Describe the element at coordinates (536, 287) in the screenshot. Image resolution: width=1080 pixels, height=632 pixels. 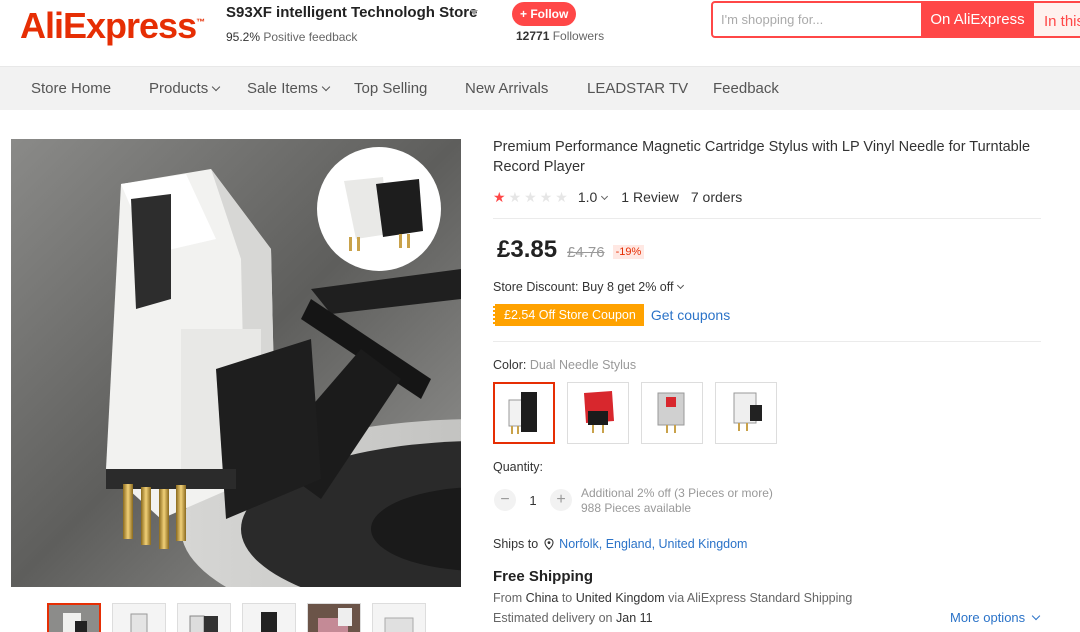
I see `store-discount-label: Store Discount:` at that location.